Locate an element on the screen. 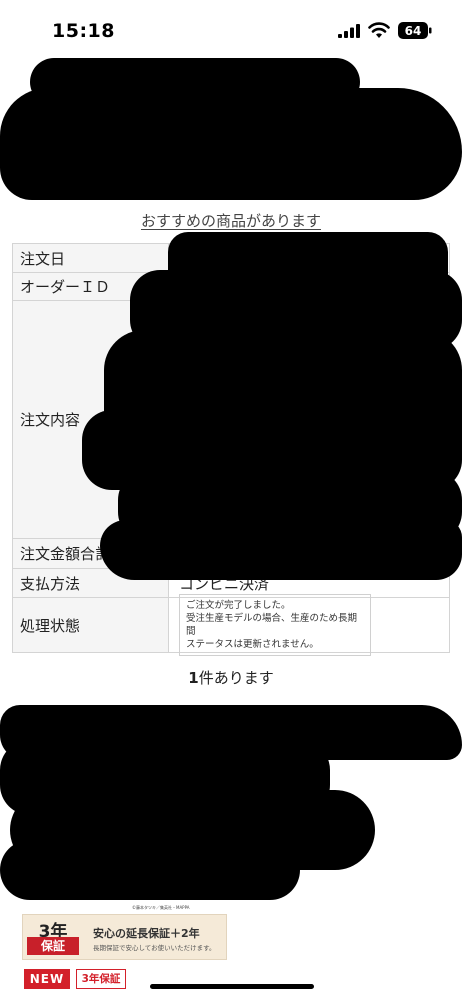 This screenshot has width=462, height=999. recommend-products-link: おすすめの商品があります is located at coordinates (231, 220).